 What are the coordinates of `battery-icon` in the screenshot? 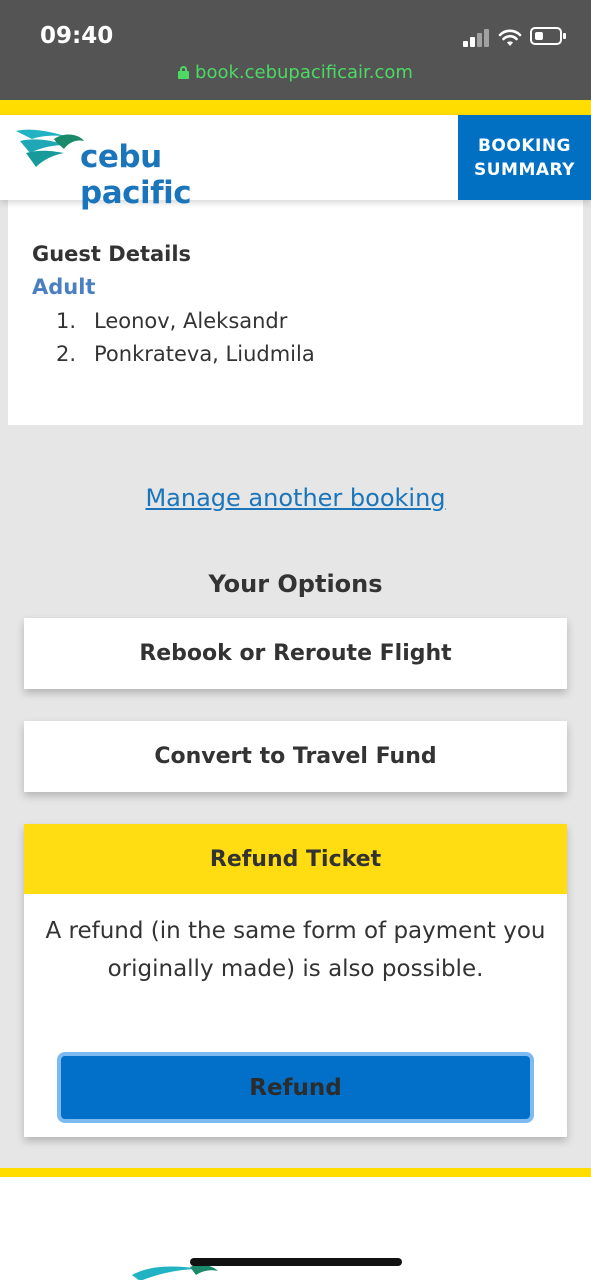 It's located at (548, 36).